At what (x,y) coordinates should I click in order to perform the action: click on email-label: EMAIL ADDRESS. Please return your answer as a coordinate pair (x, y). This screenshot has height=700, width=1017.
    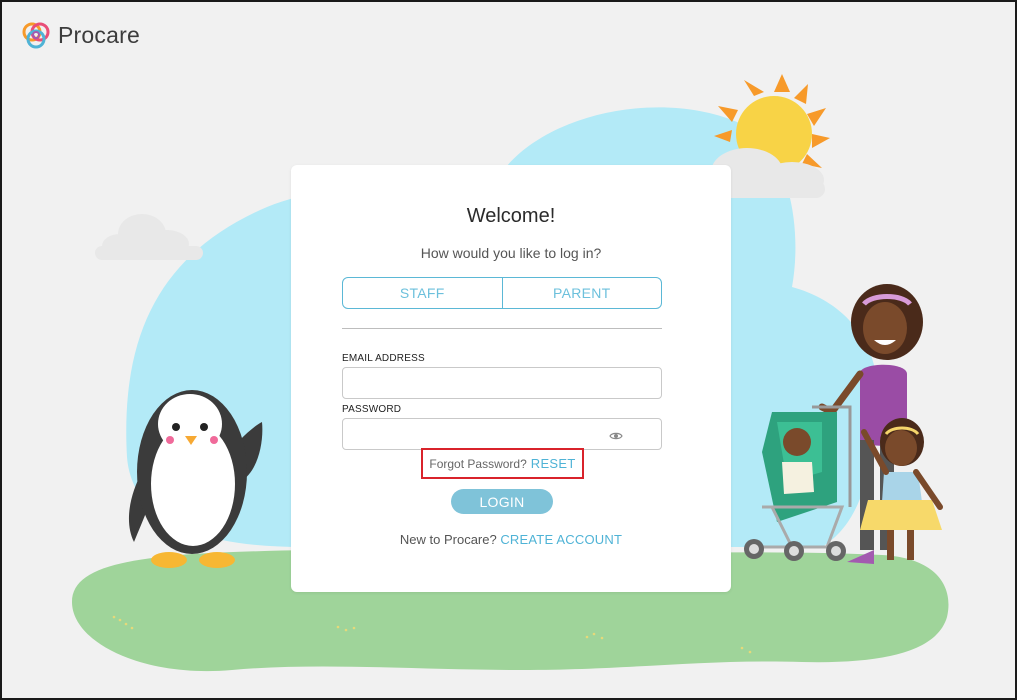
    Looking at the image, I should click on (383, 358).